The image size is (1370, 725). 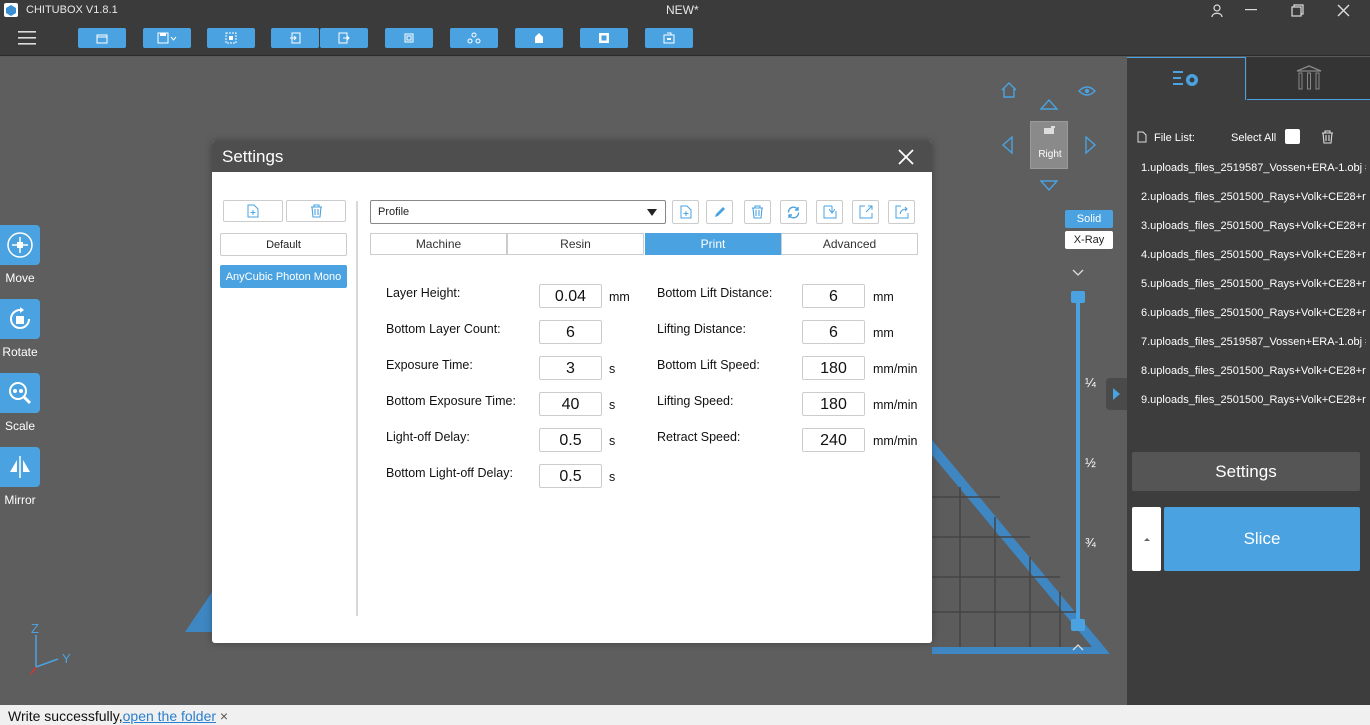 I want to click on slider-mark-three-quarter: ¾, so click(x=1090, y=542).